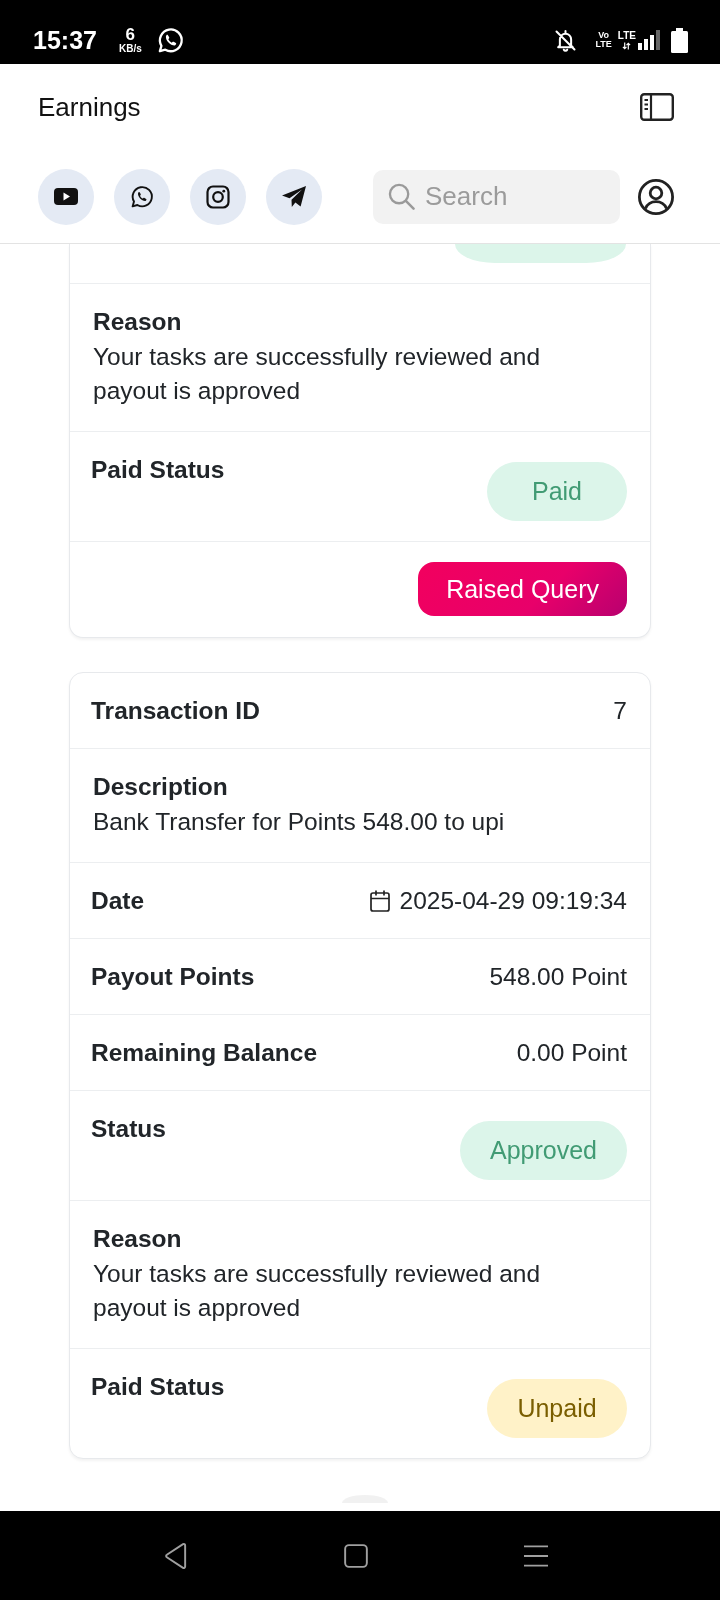  What do you see at coordinates (128, 1129) in the screenshot?
I see `field-label: Status` at bounding box center [128, 1129].